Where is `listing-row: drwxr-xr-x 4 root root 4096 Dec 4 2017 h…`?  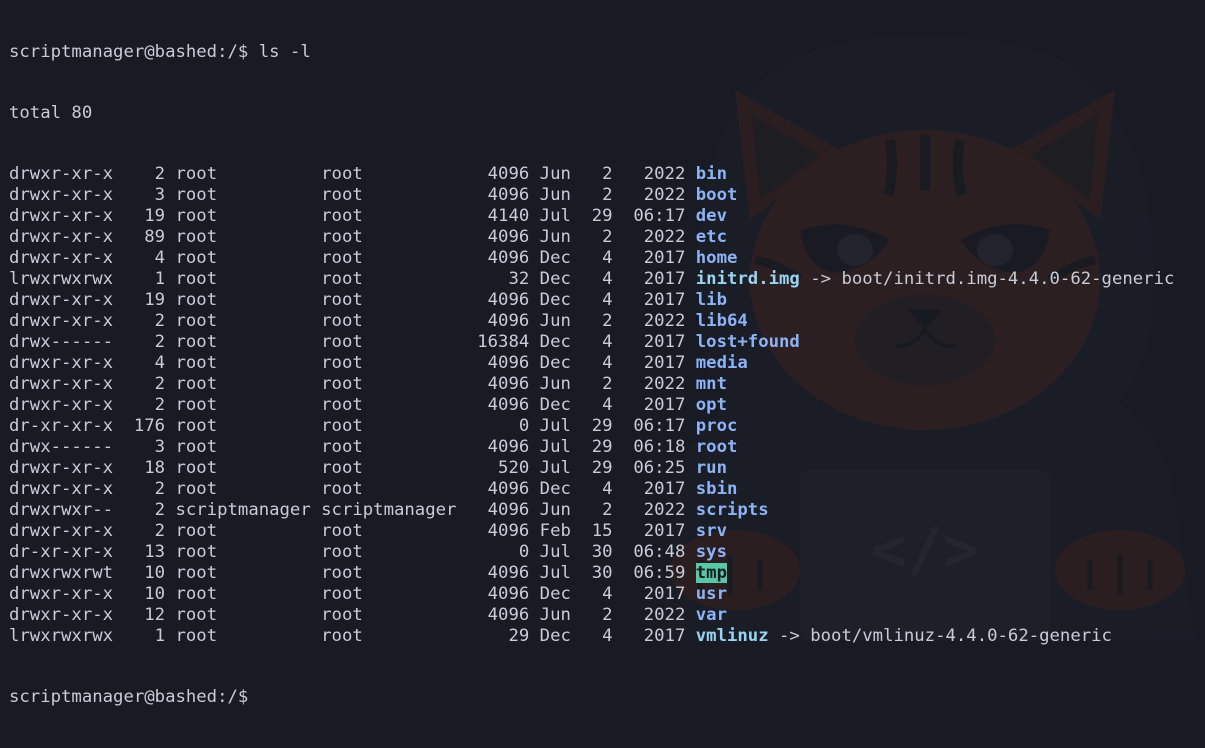
listing-row: drwxr-xr-x 4 root root 4096 Dec 4 2017 h… is located at coordinates (591, 258).